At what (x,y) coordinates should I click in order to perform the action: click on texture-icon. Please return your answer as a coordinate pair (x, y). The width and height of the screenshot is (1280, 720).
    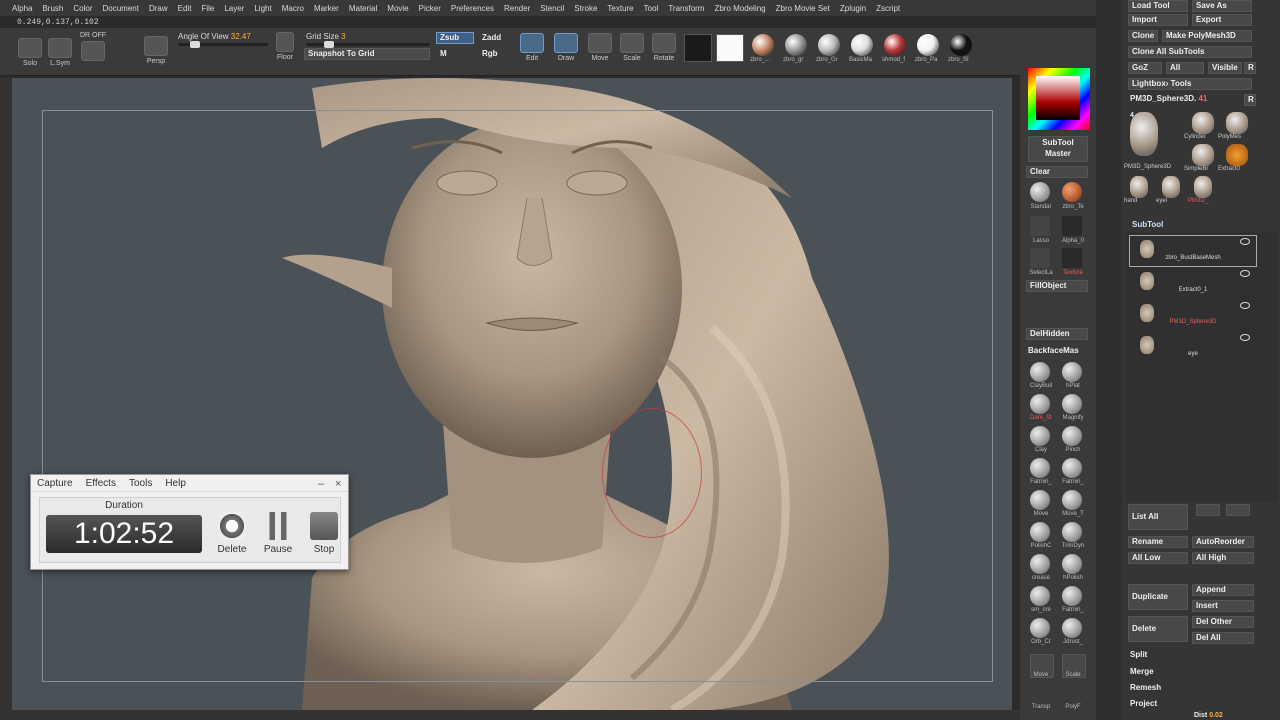
    Looking at the image, I should click on (1072, 258).